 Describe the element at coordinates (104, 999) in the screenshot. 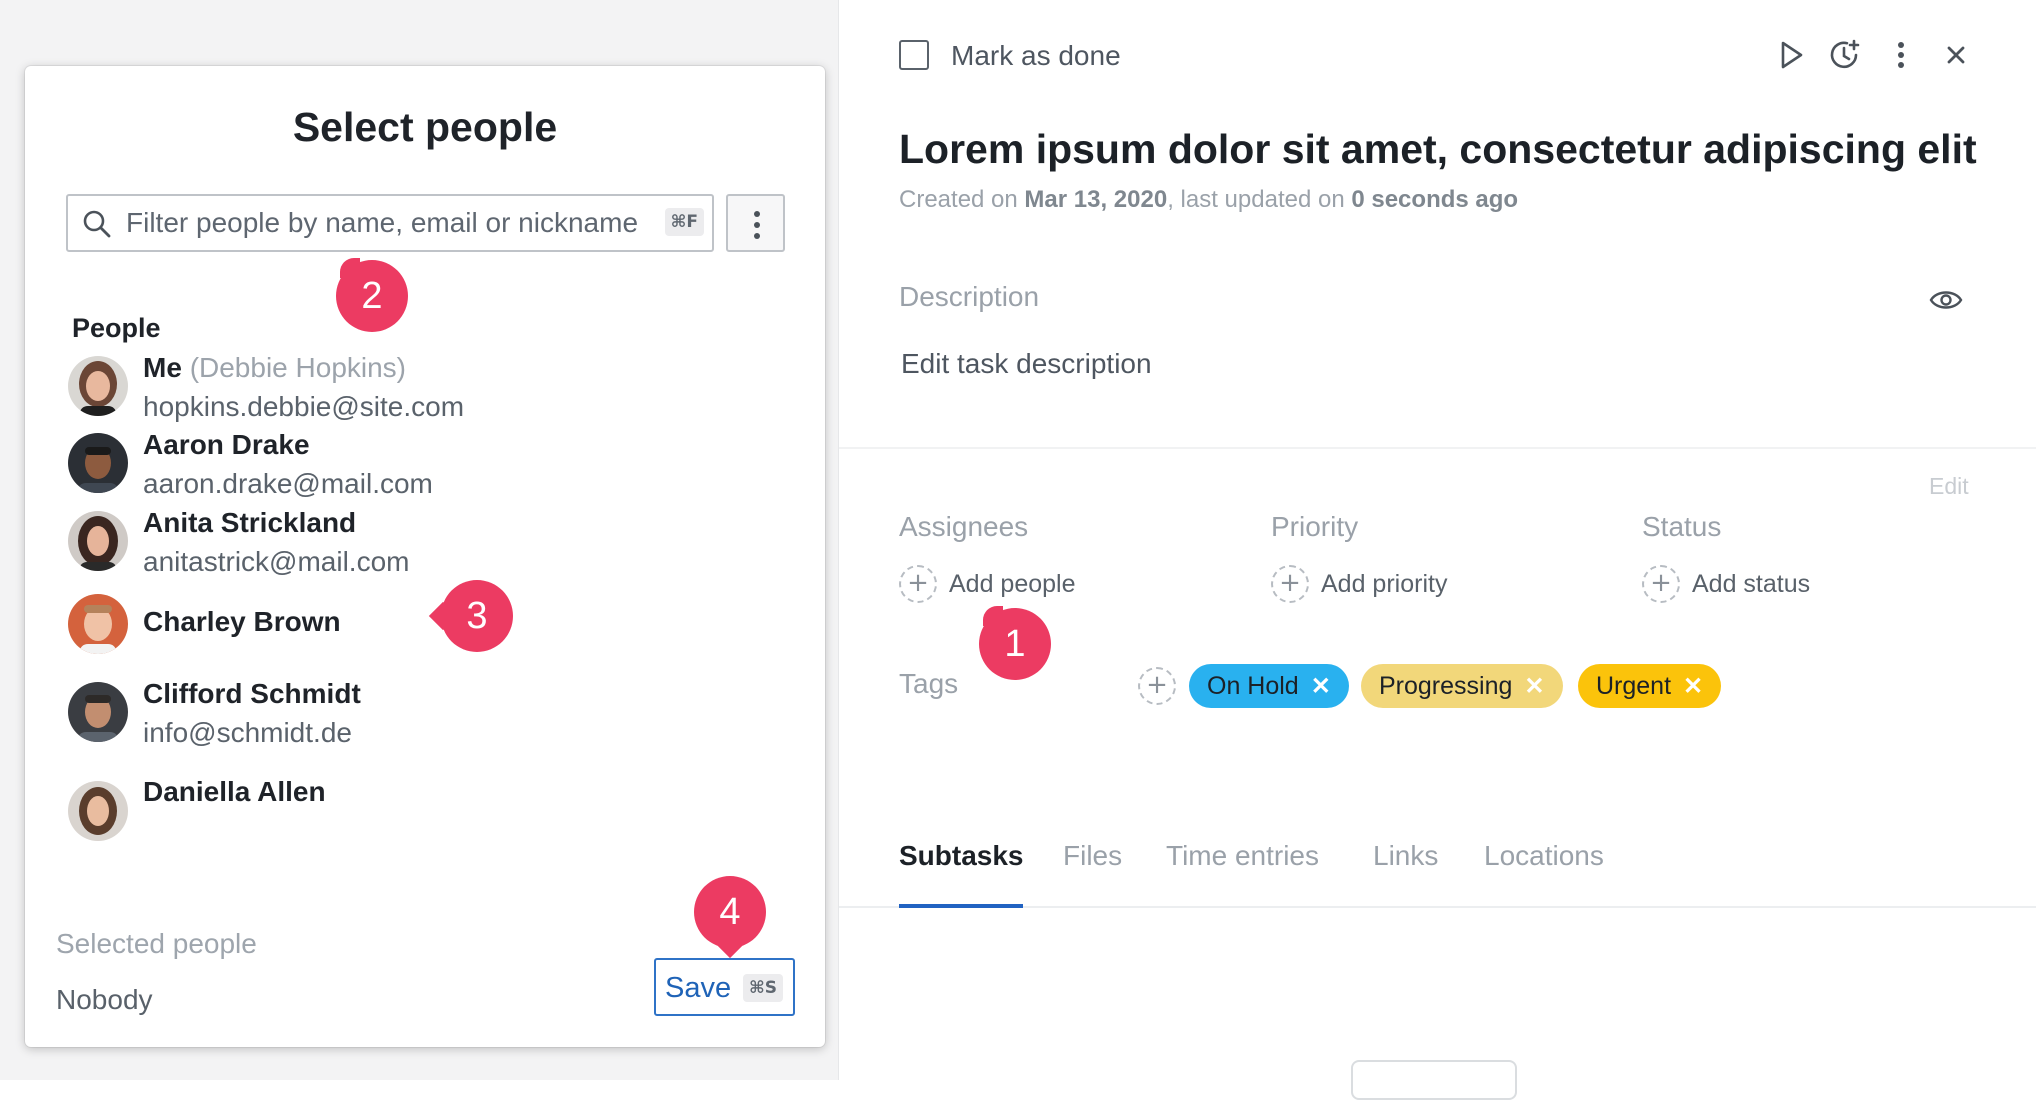

I see `selected-people-value: Nobody` at that location.